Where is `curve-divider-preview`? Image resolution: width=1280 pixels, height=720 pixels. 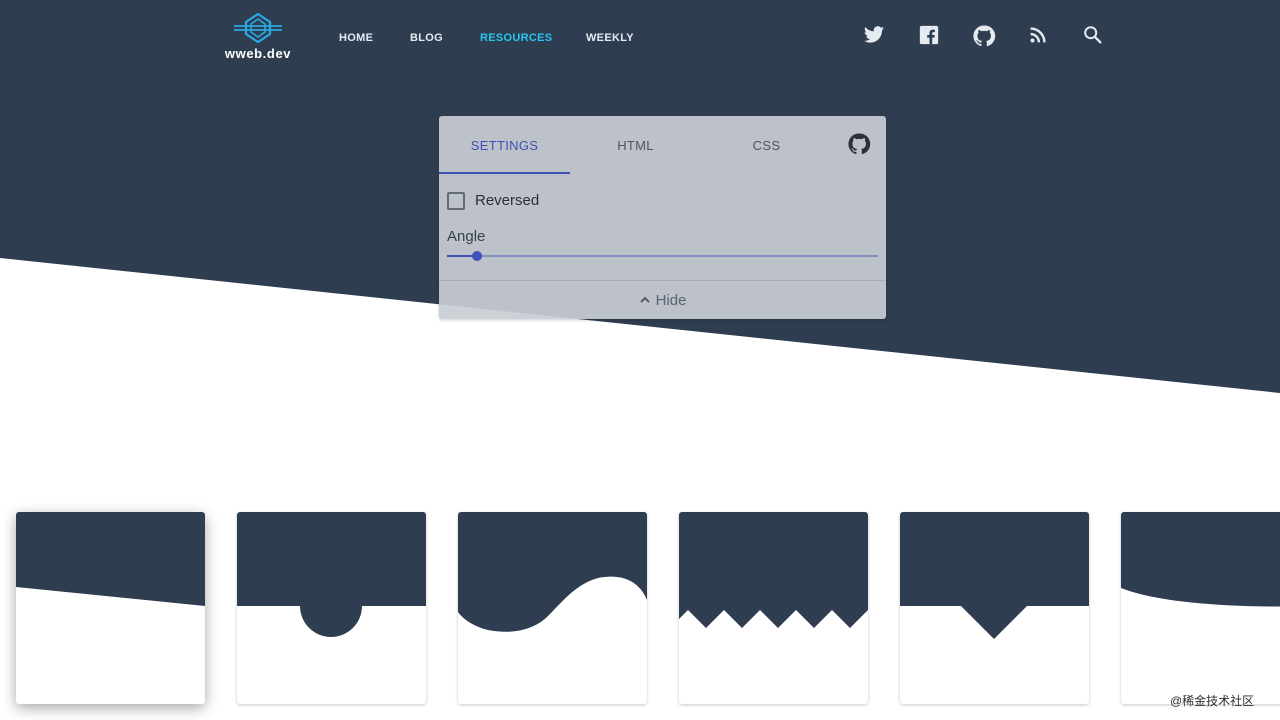 curve-divider-preview is located at coordinates (1200, 559).